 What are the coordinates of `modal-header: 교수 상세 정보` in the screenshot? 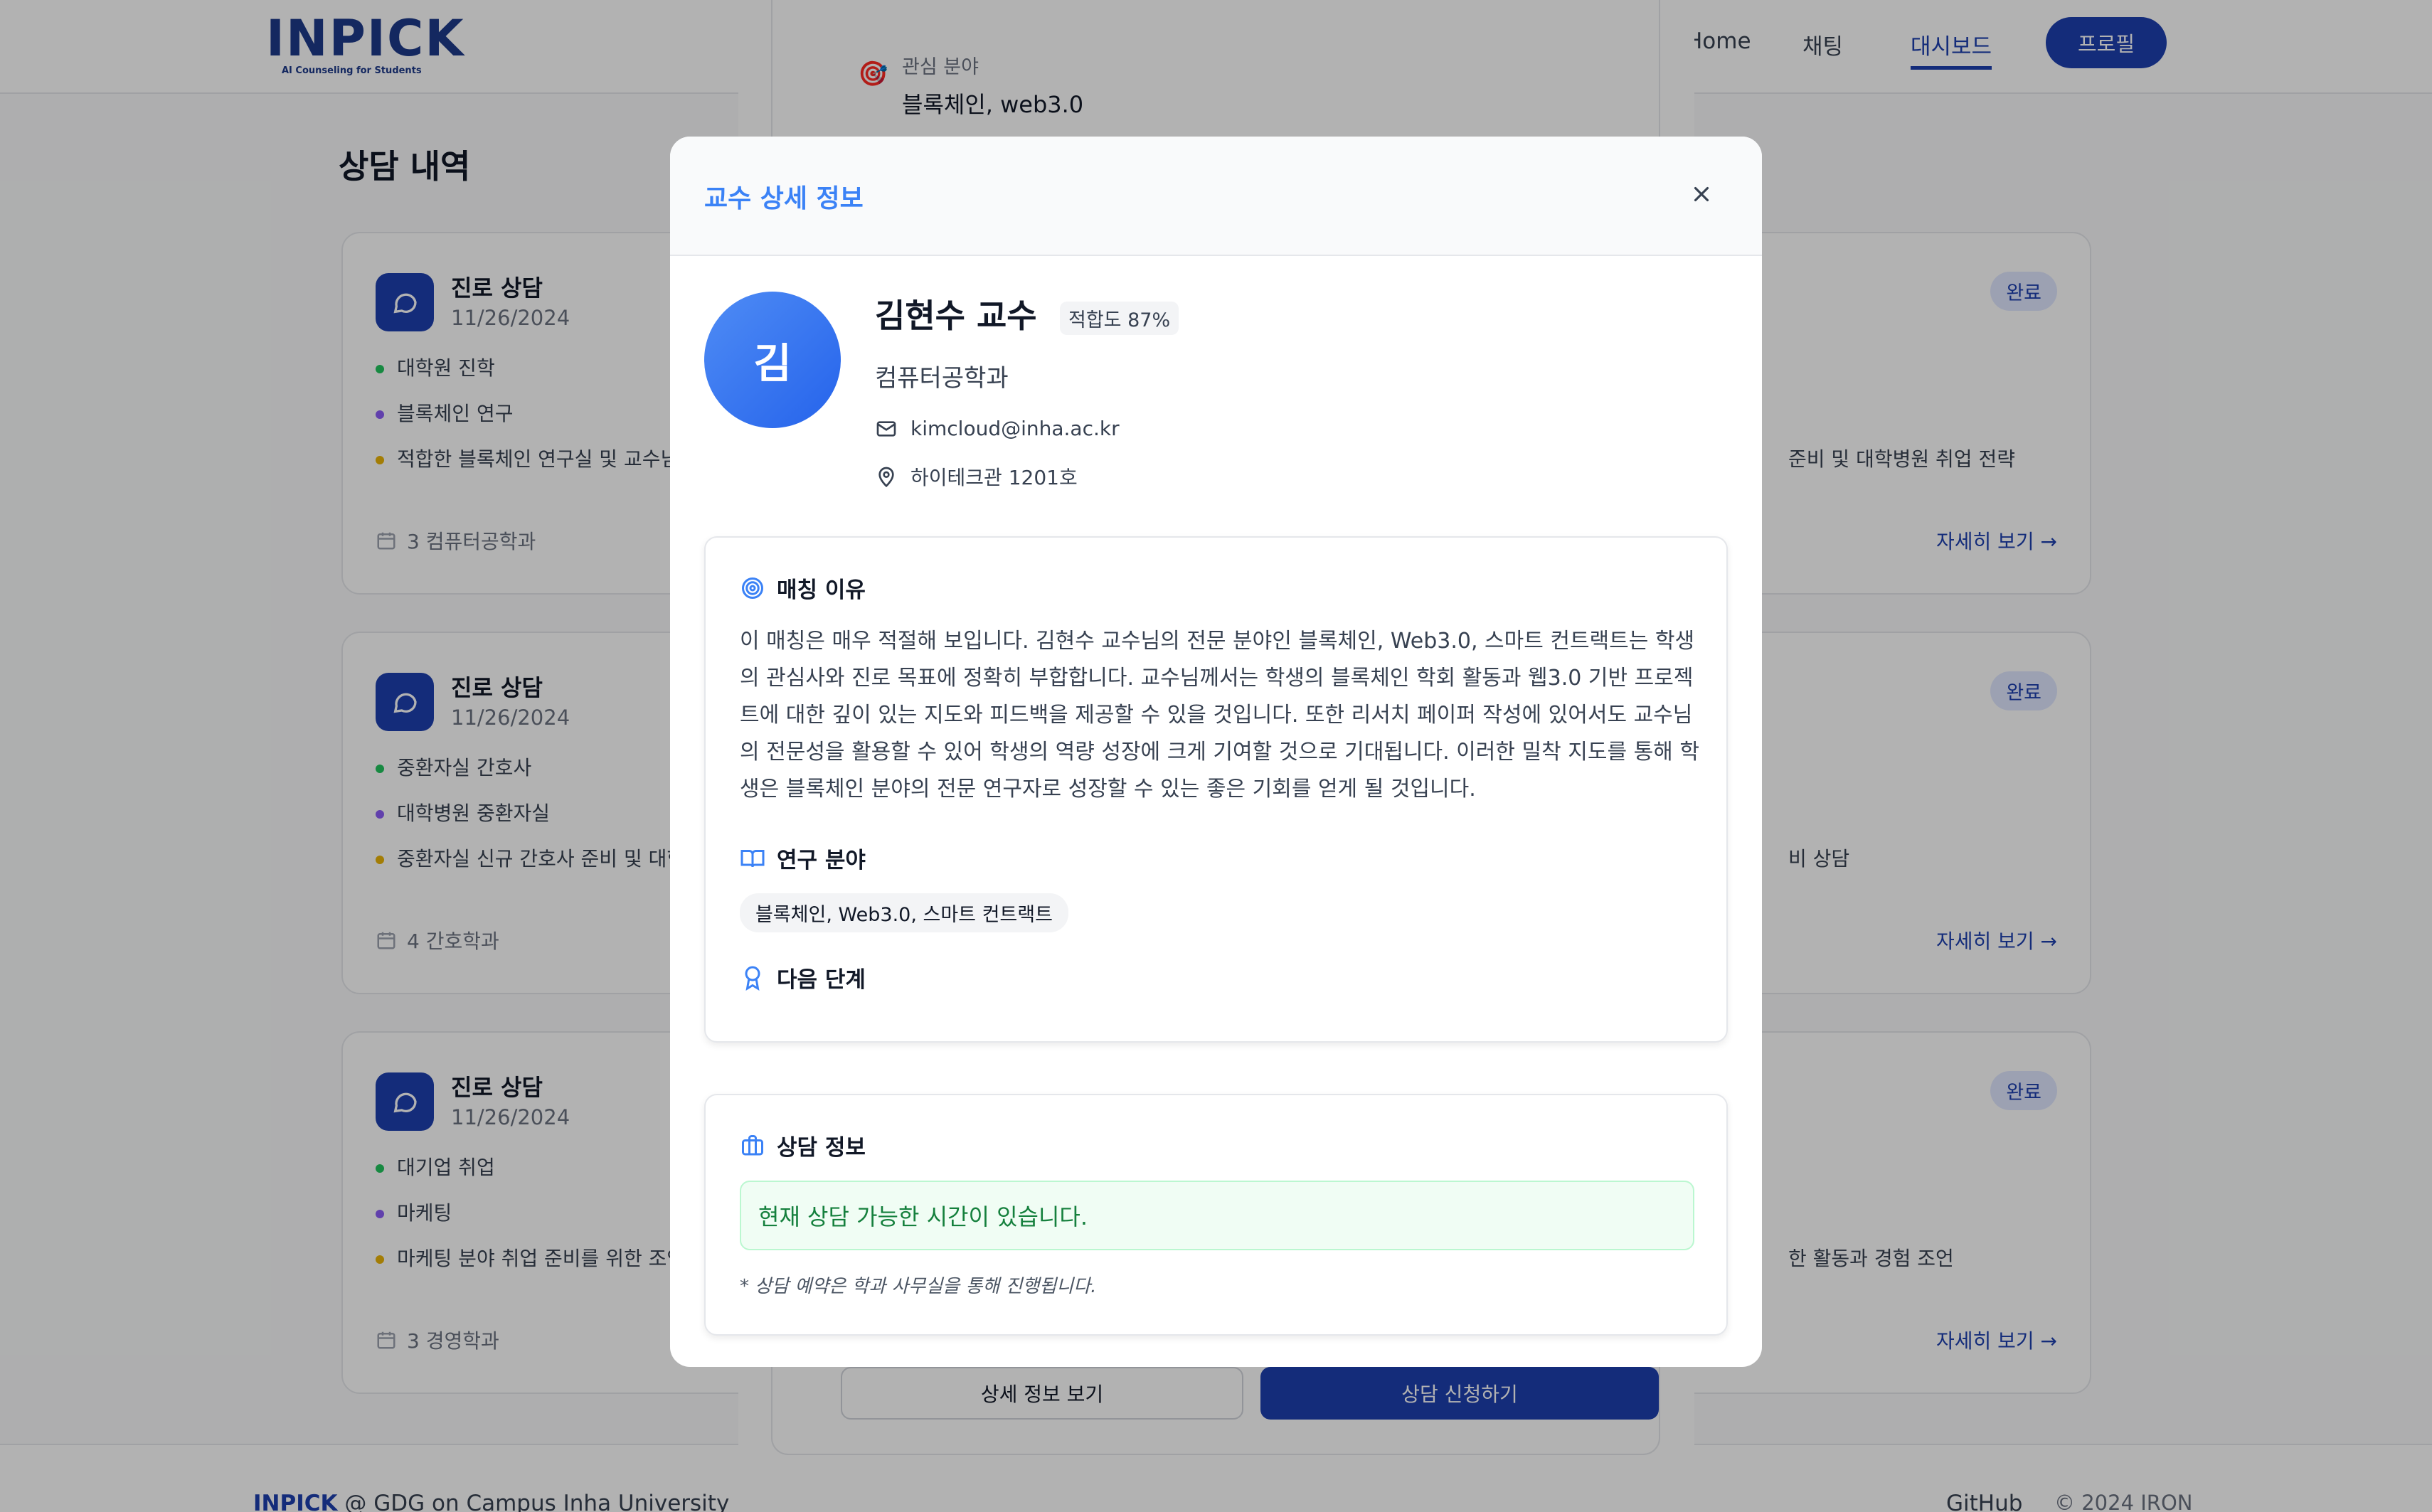 It's located at (1216, 197).